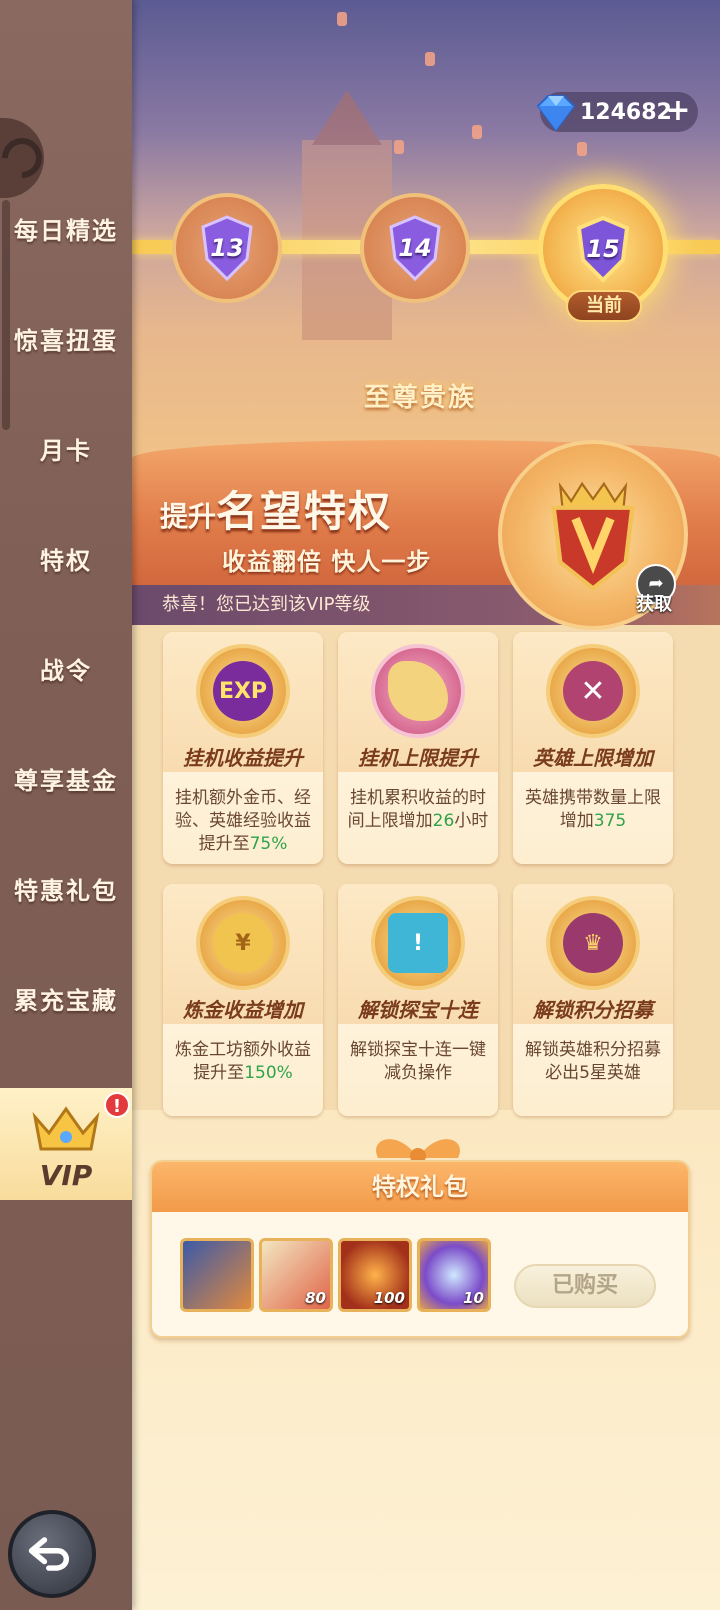 This screenshot has height=1610, width=720. What do you see at coordinates (296, 1275) in the screenshot?
I see `hourglass-chest-icon: 80` at bounding box center [296, 1275].